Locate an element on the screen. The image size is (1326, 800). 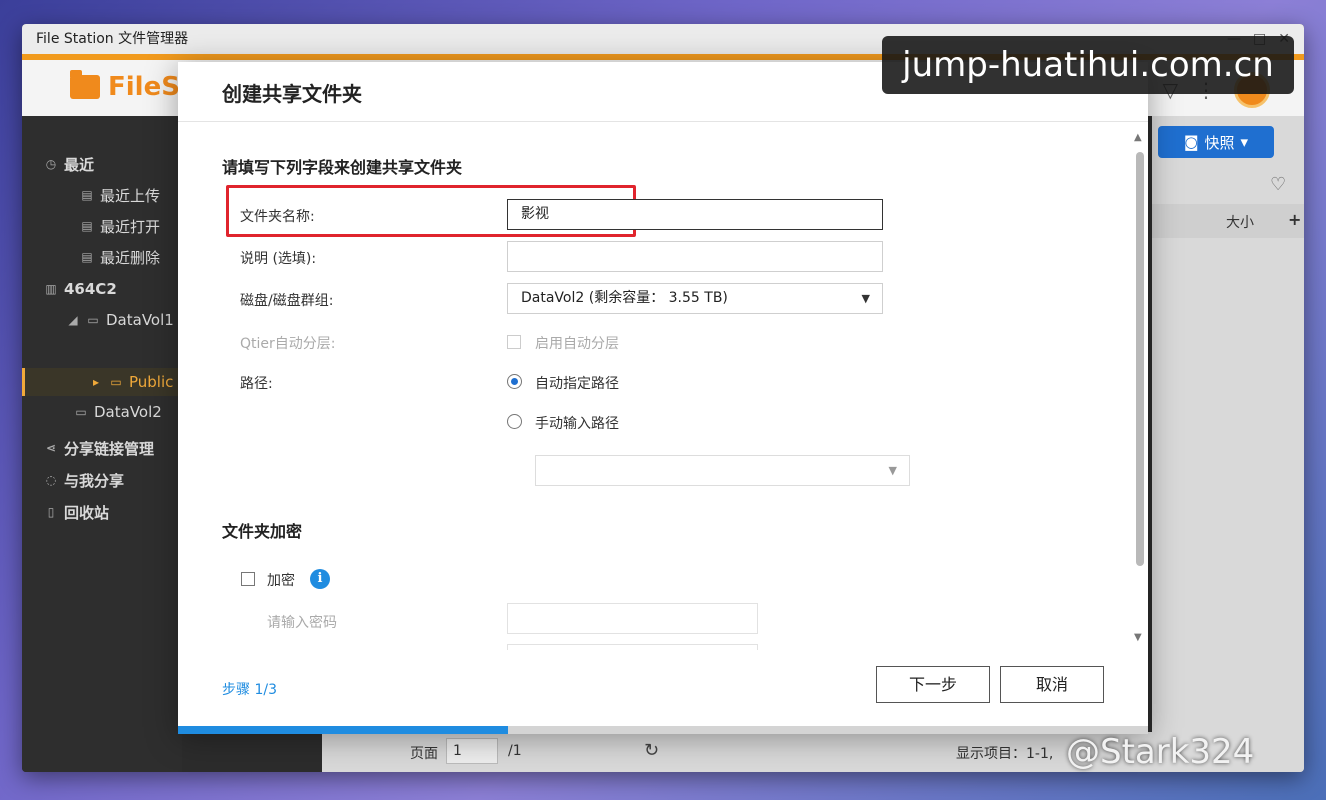
description-label: 说明 (选填): is located at coordinates (278, 259).